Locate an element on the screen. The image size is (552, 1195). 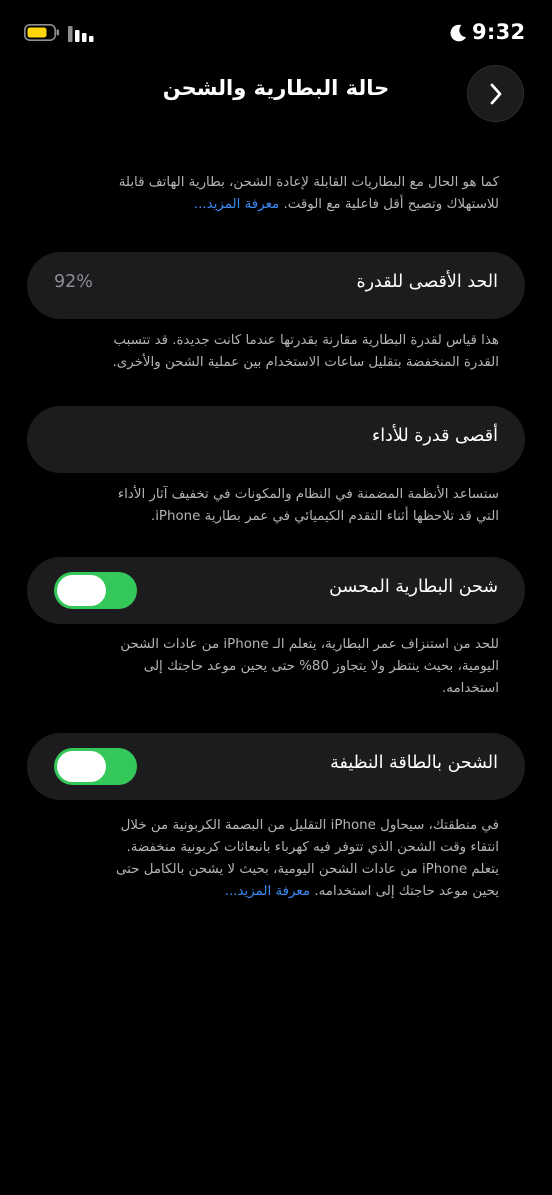
clean-energy-toggle is located at coordinates (95, 766).